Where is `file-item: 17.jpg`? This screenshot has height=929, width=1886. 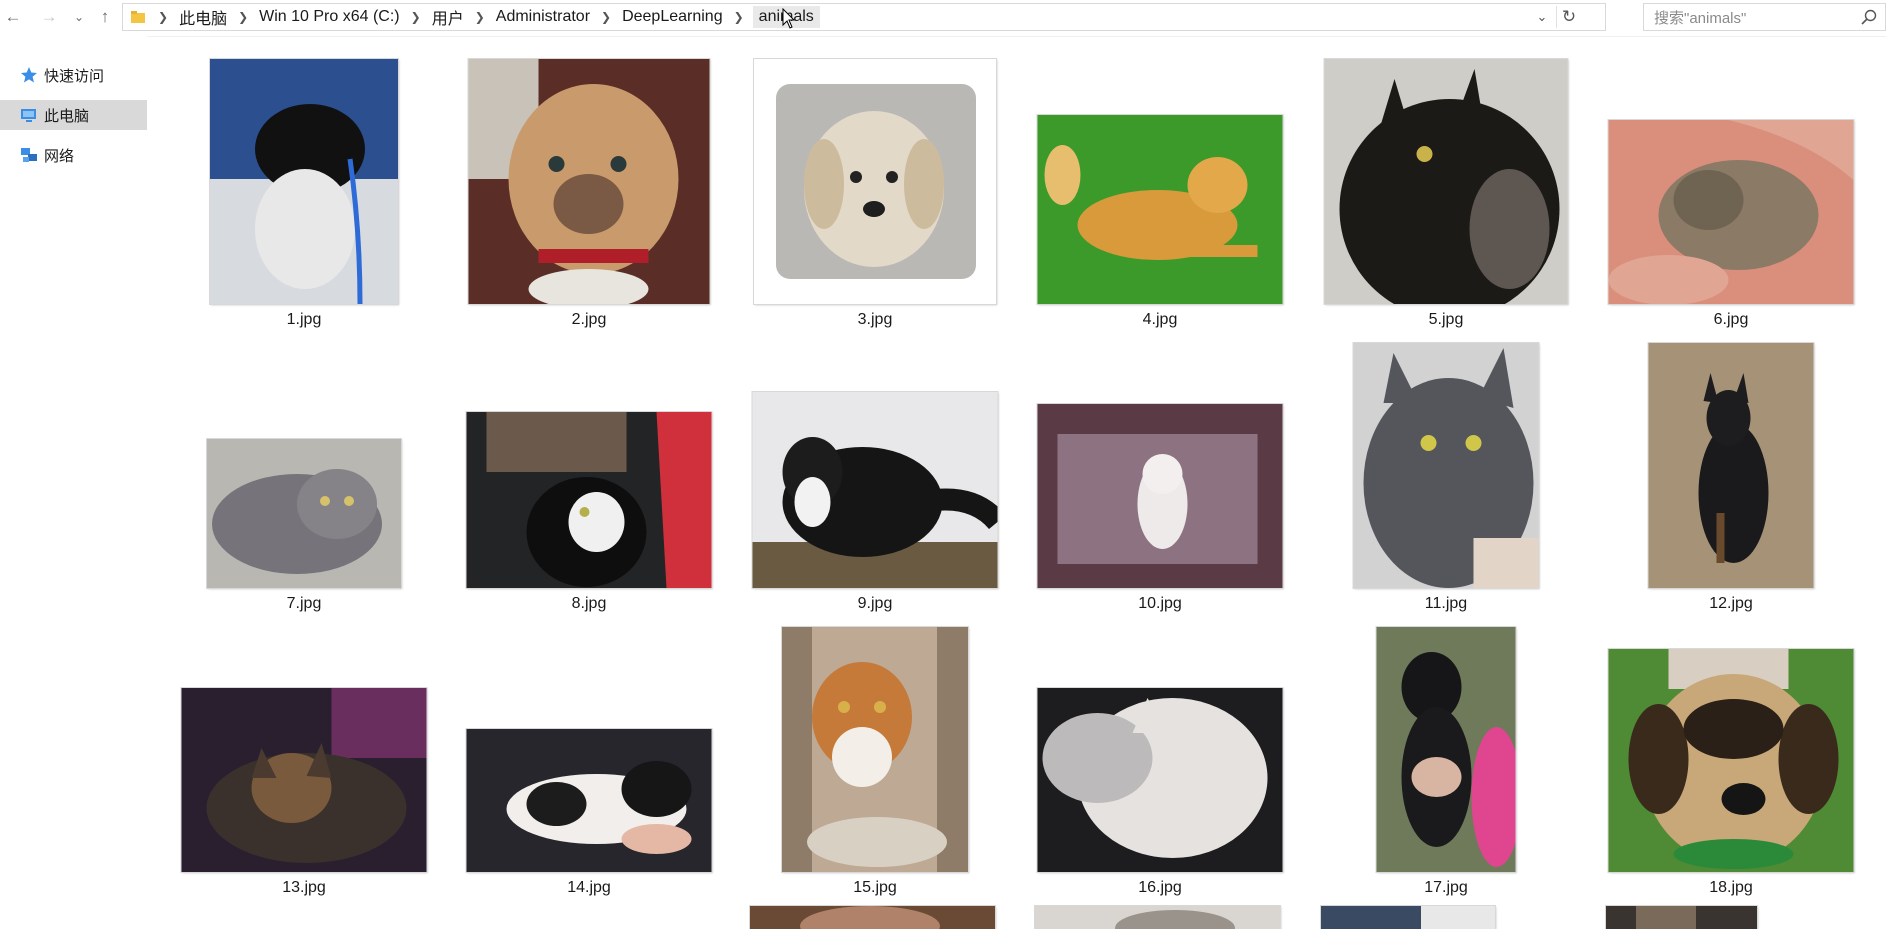
file-item: 17.jpg is located at coordinates (1446, 759).